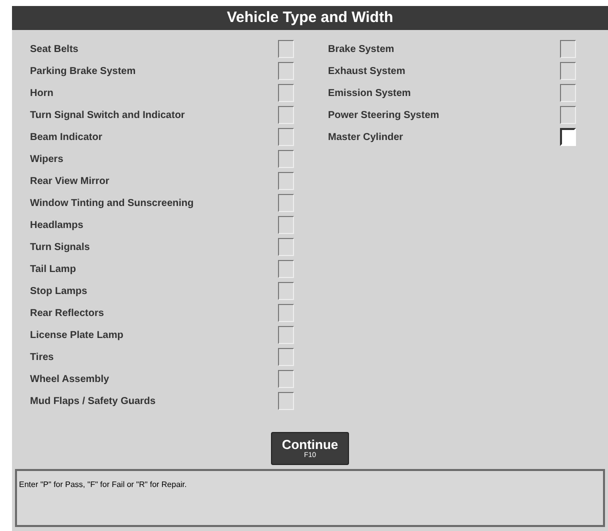  Describe the element at coordinates (57, 225) in the screenshot. I see `item-label: Headlamps` at that location.